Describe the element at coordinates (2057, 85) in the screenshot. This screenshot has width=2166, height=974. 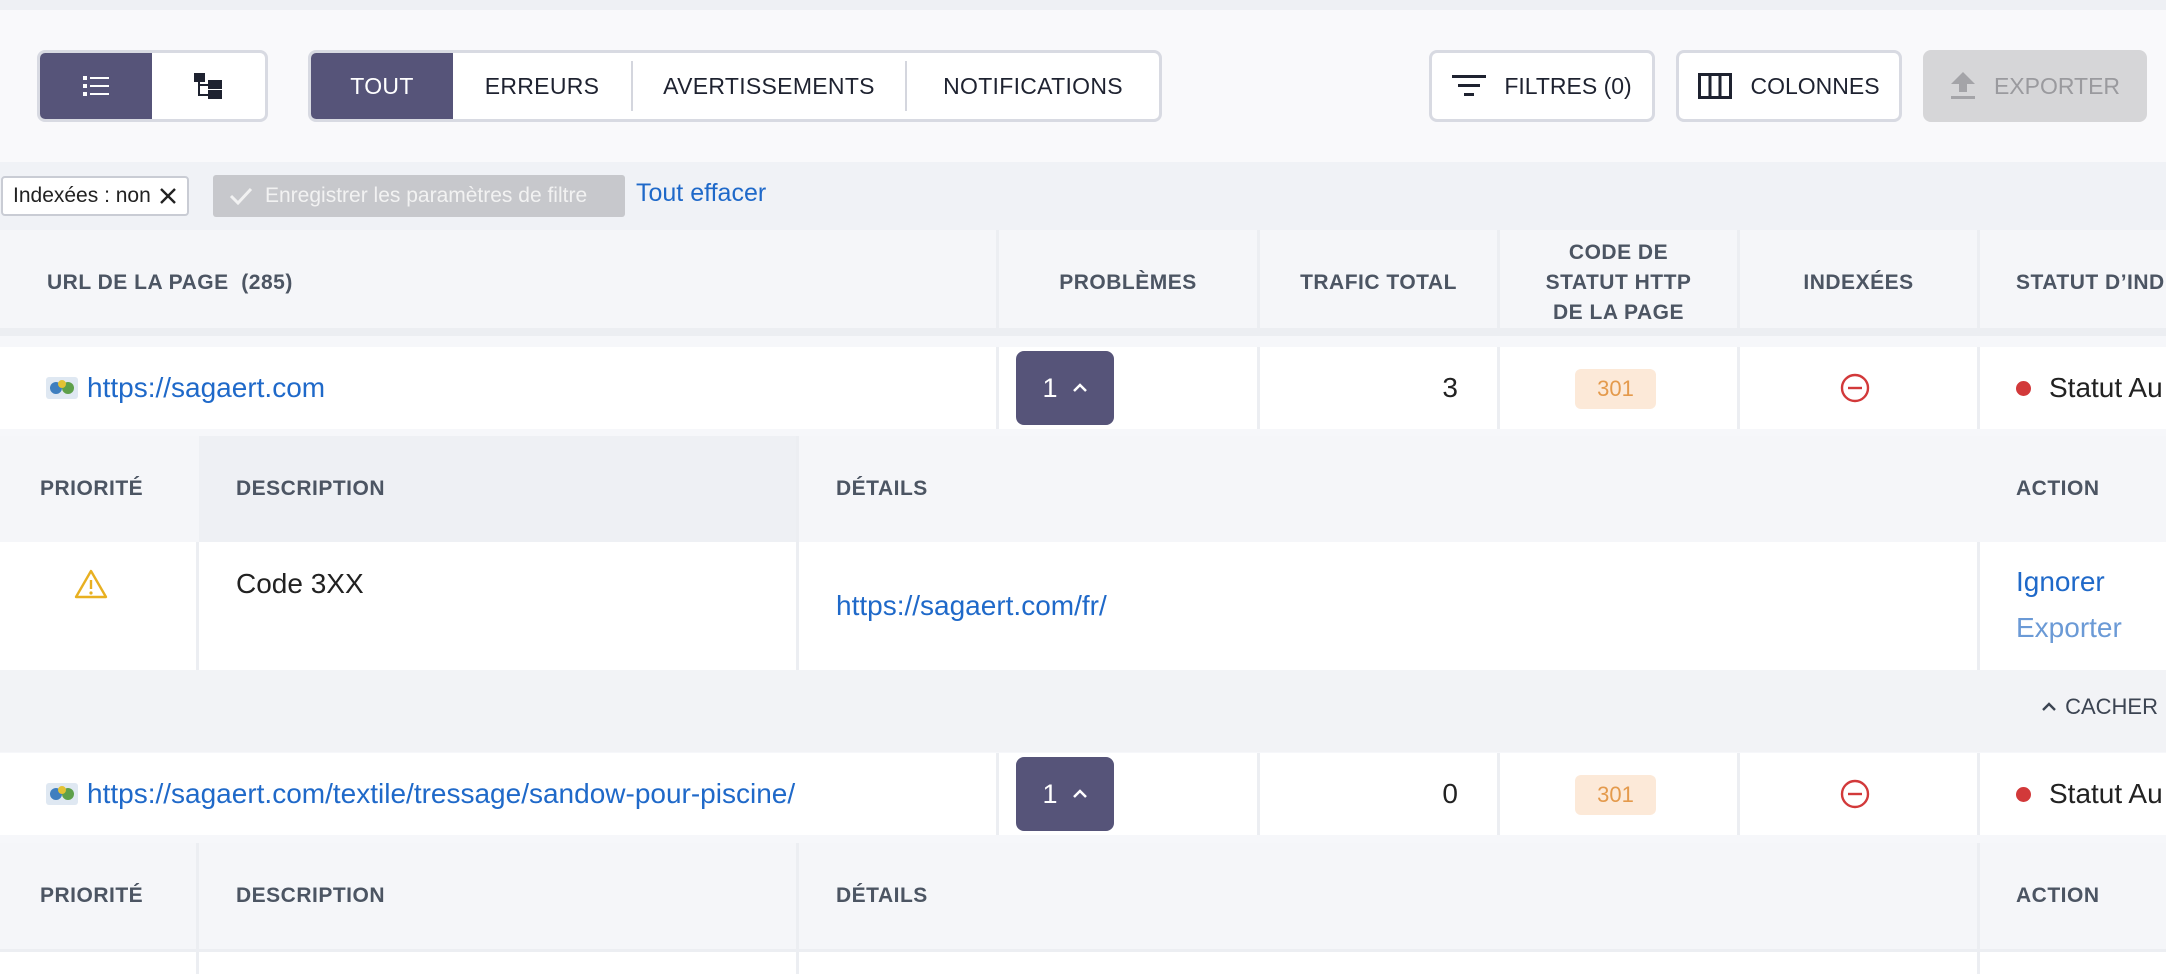
I see `export-label: EXPORTER` at that location.